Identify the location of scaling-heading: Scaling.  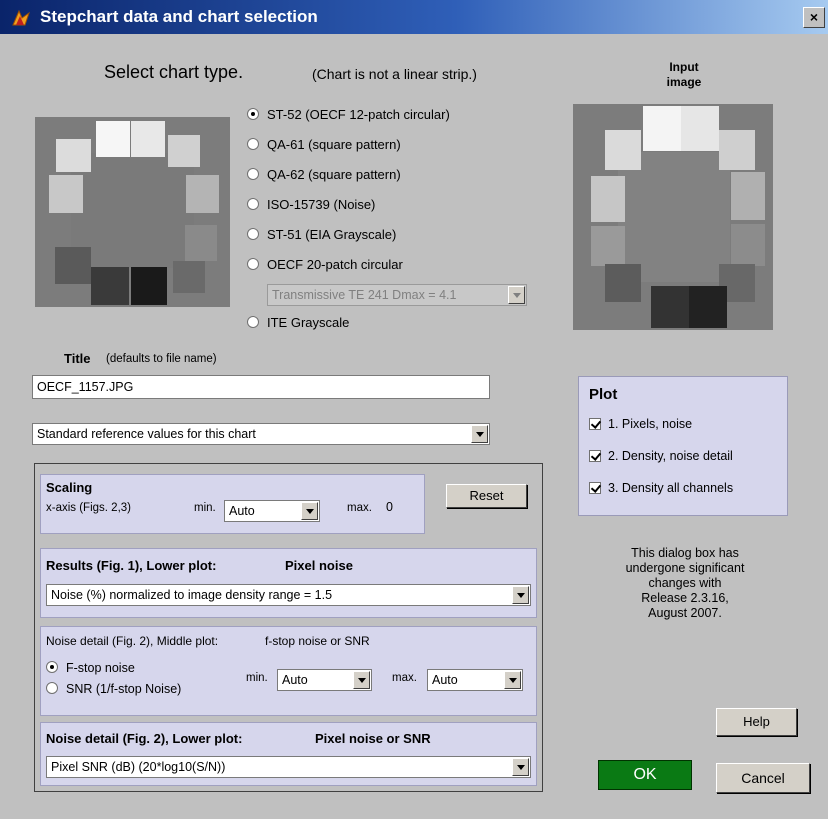
(69, 487).